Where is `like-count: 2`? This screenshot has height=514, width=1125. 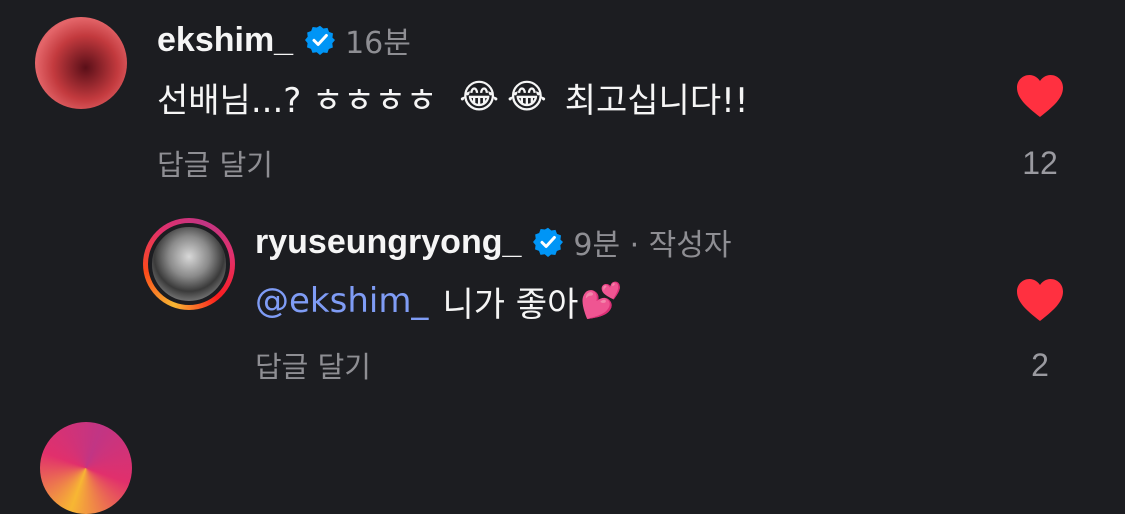 like-count: 2 is located at coordinates (1040, 365).